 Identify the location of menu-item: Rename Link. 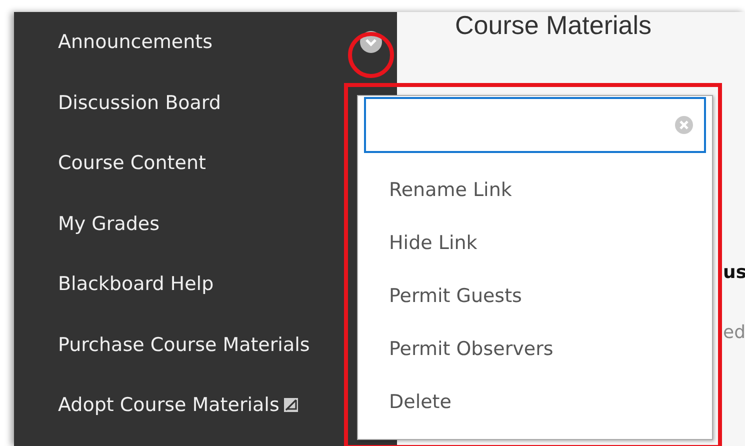
(450, 190).